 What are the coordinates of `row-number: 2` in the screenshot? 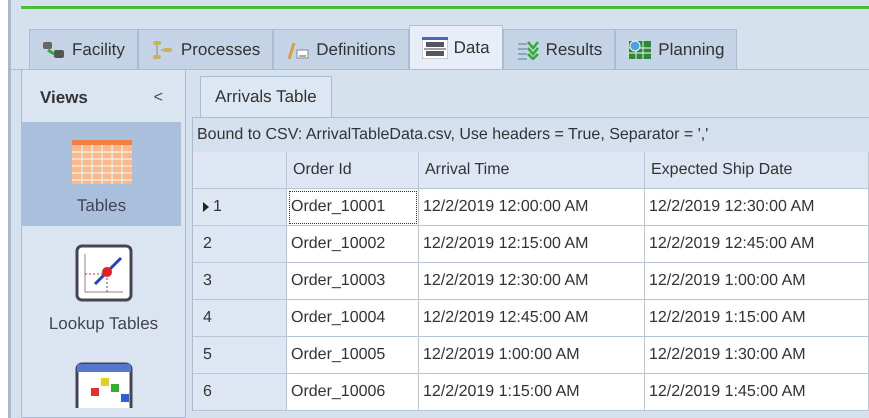 It's located at (207, 244).